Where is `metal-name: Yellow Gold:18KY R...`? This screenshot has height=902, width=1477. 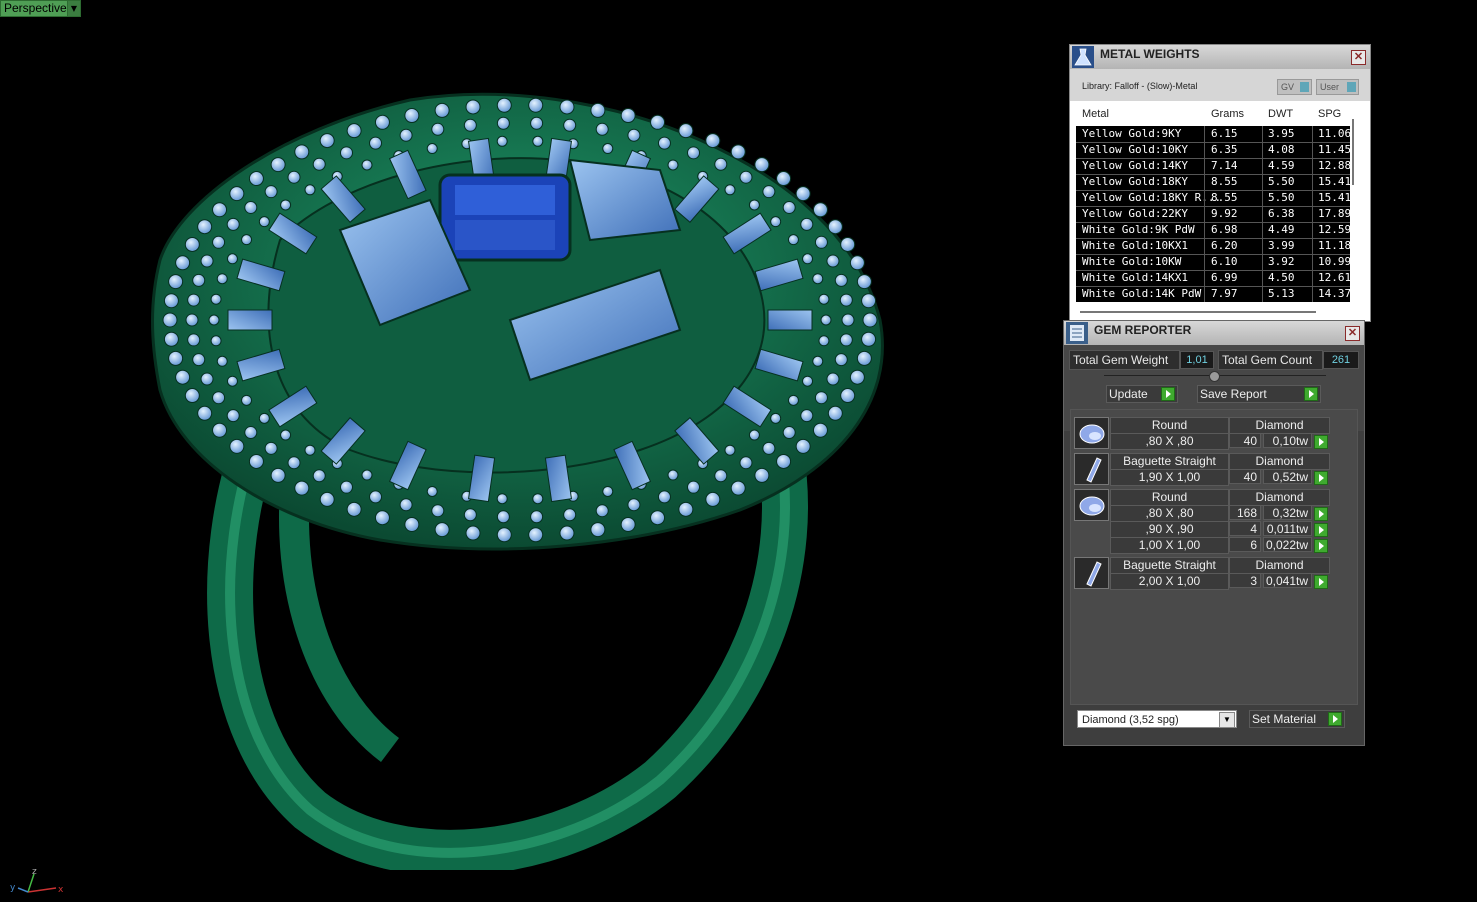
metal-name: Yellow Gold:18KY R... is located at coordinates (1152, 197).